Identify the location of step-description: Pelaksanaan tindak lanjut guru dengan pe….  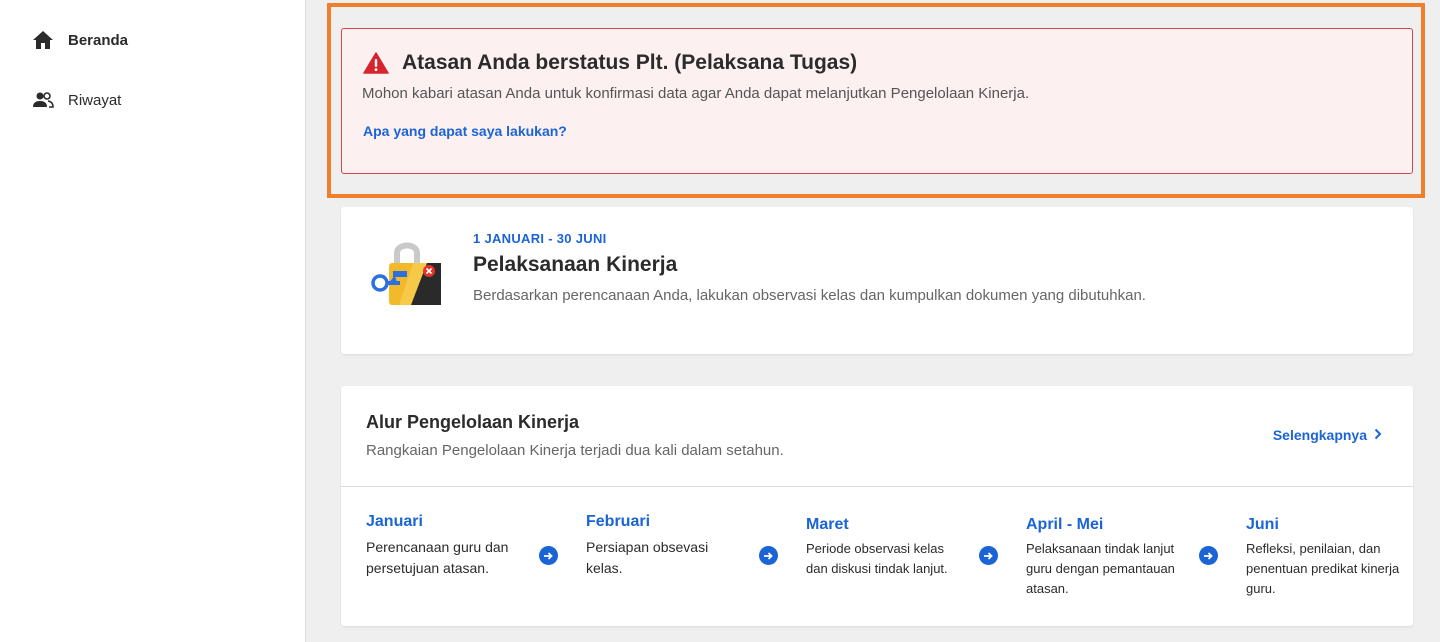
(1100, 568).